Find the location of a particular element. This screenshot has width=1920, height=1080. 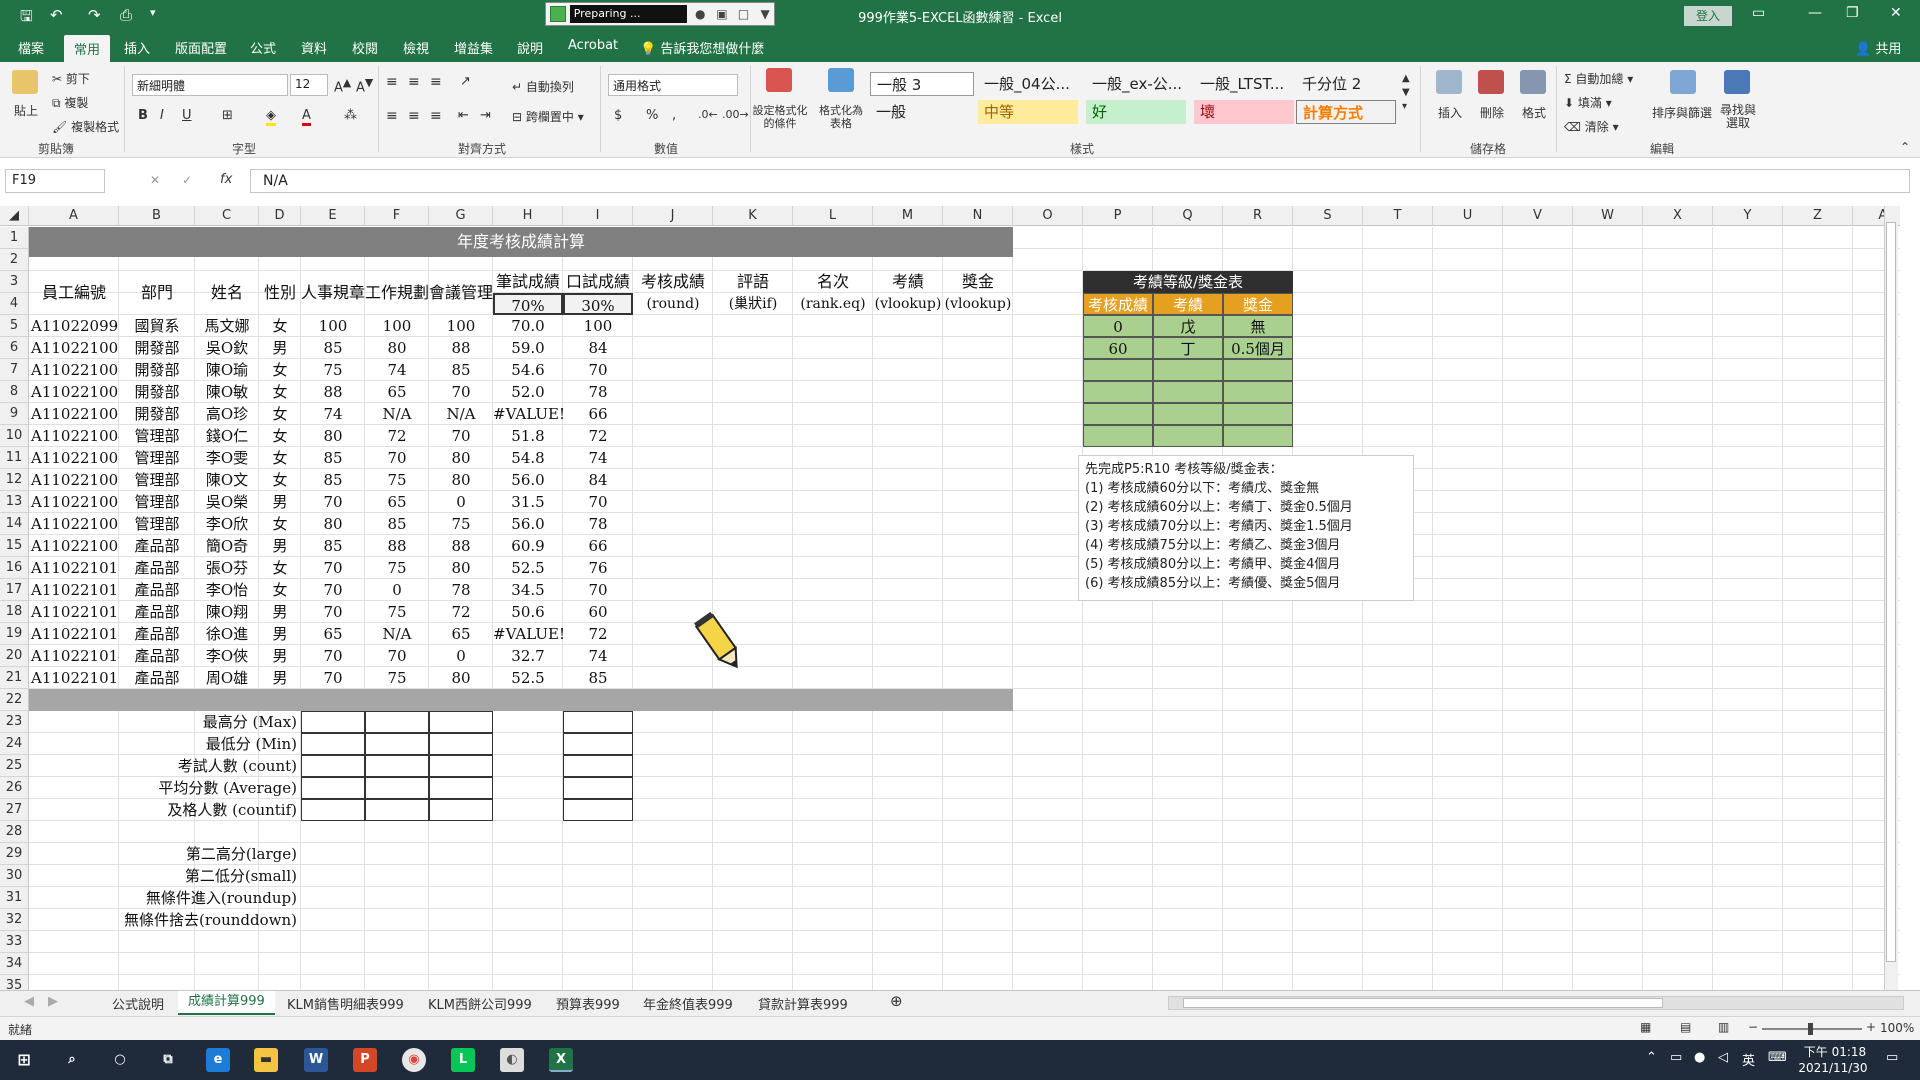

style-bad: 壞 is located at coordinates (1244, 112).